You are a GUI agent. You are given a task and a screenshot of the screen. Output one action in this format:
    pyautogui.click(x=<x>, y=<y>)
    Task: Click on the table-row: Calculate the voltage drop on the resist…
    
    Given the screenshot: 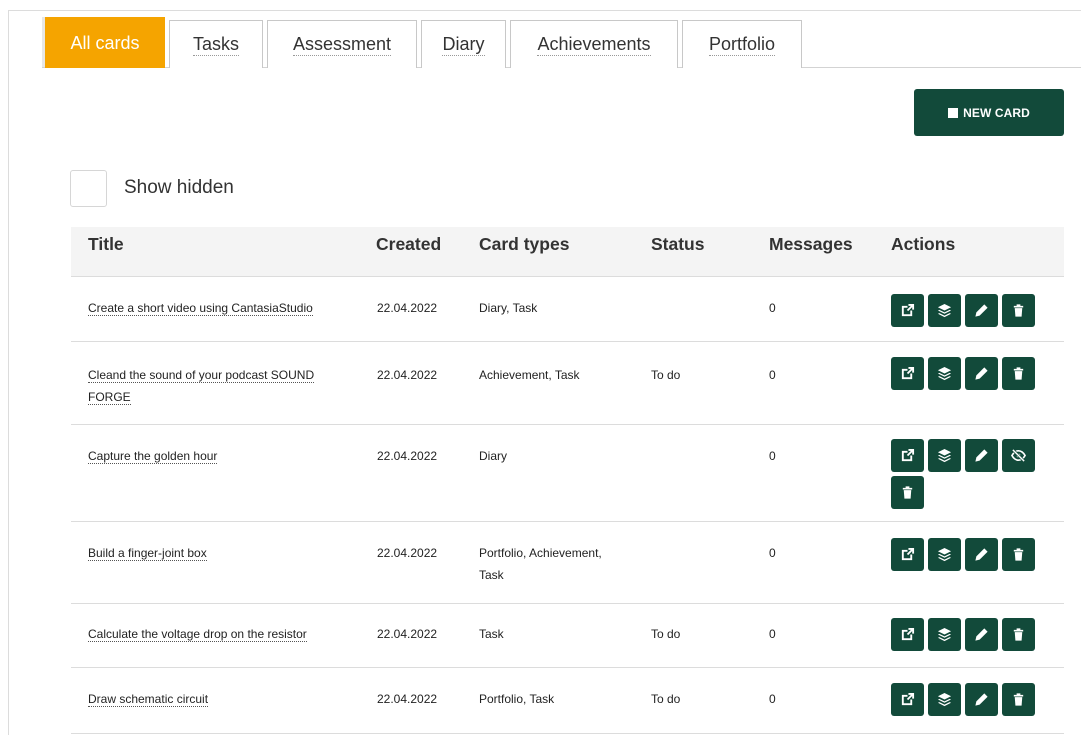 What is the action you would take?
    pyautogui.click(x=567, y=636)
    